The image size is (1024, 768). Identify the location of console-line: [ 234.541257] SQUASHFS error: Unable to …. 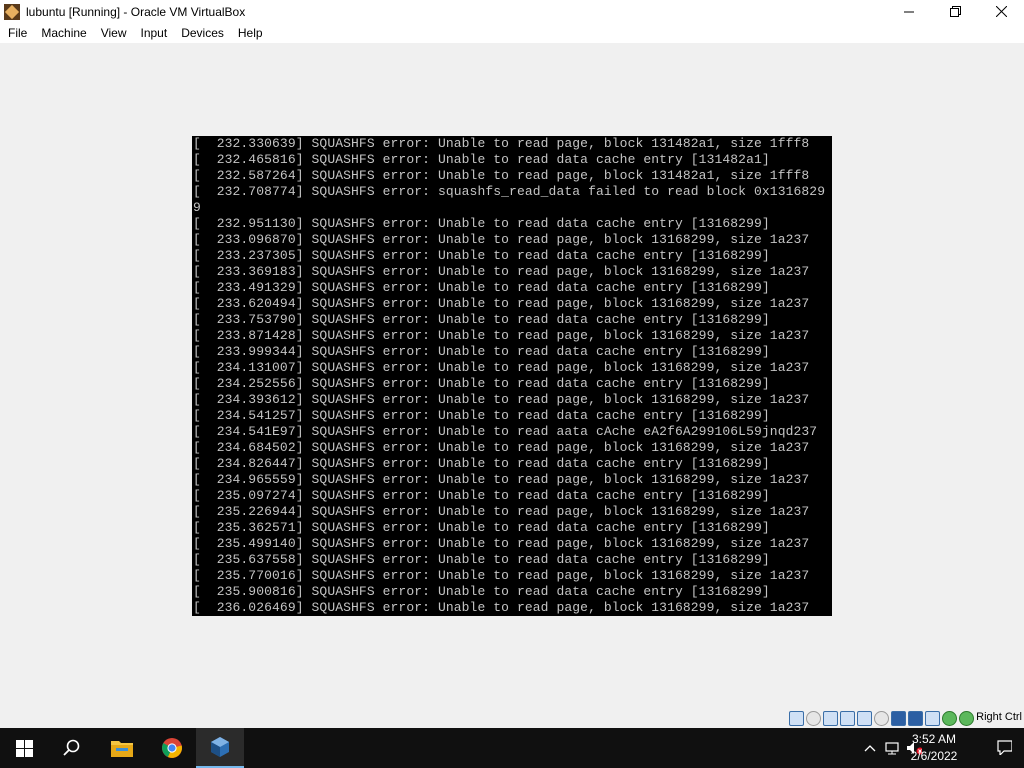
(481, 415).